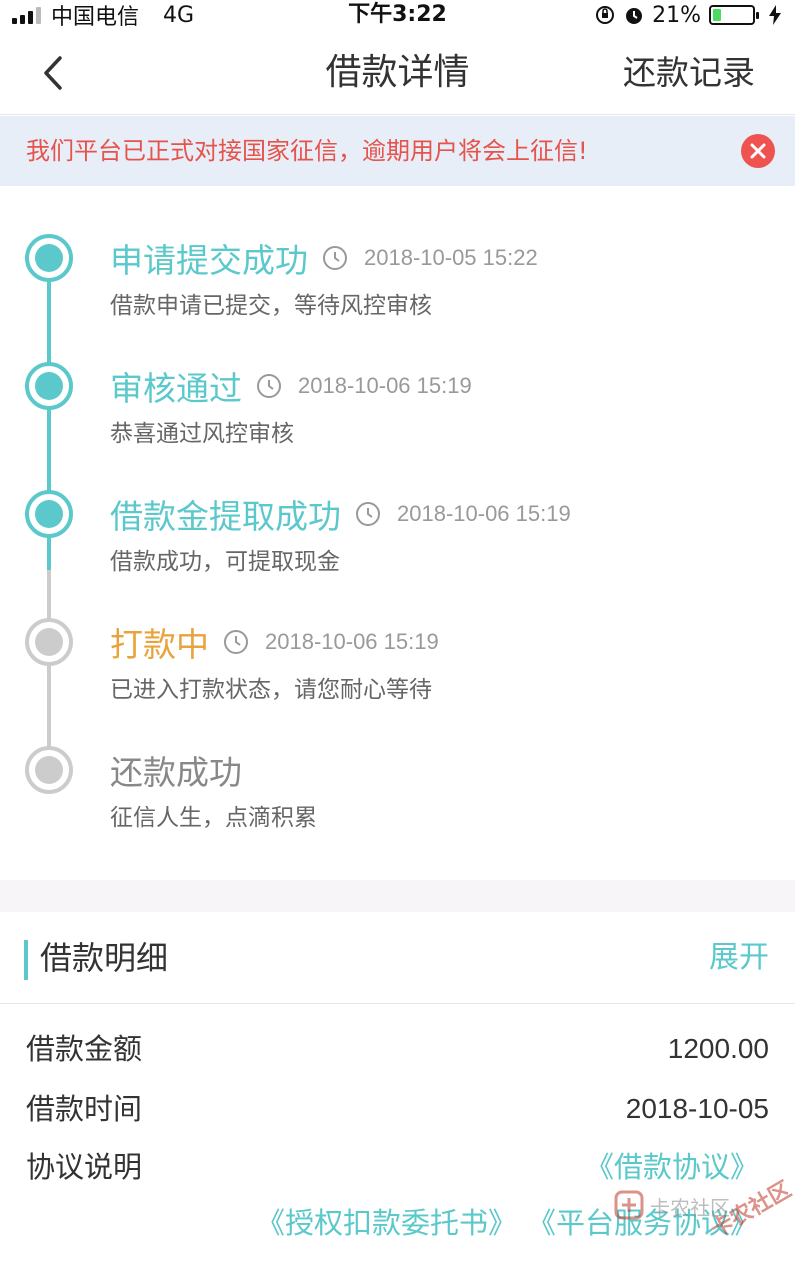  Describe the element at coordinates (225, 562) in the screenshot. I see `step-description: 借款成功，可提取现金` at that location.